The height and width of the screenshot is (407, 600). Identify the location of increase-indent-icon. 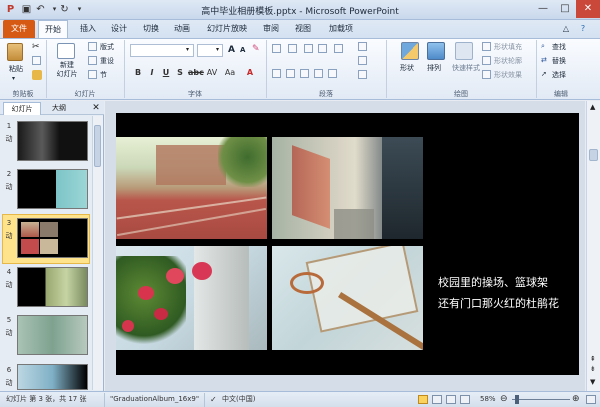
(322, 48).